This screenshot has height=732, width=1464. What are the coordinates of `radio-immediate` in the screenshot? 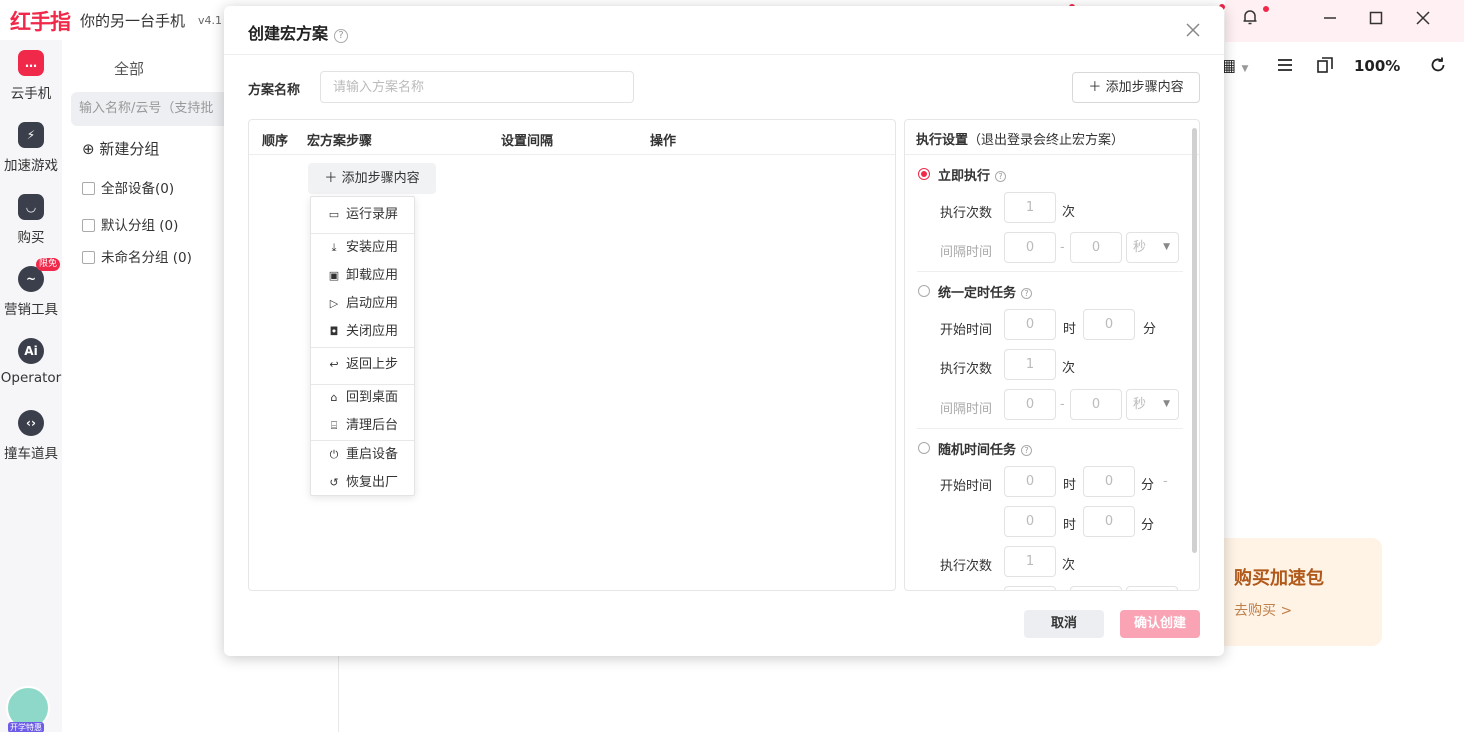 It's located at (924, 174).